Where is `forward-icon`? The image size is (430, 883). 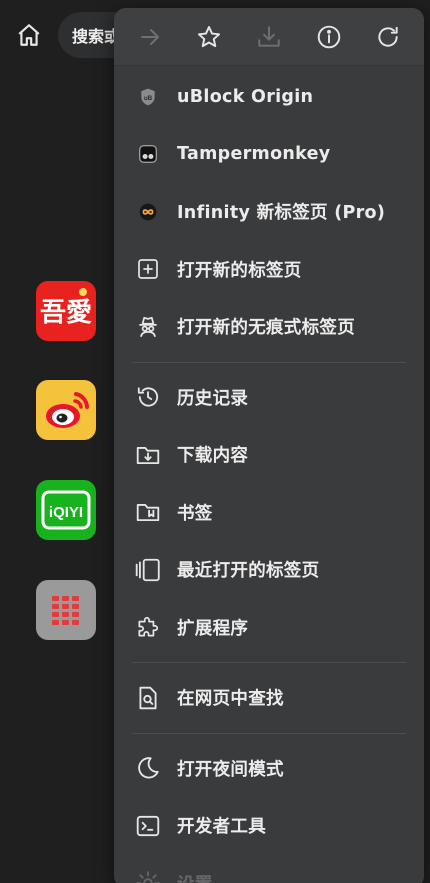
forward-icon is located at coordinates (149, 36).